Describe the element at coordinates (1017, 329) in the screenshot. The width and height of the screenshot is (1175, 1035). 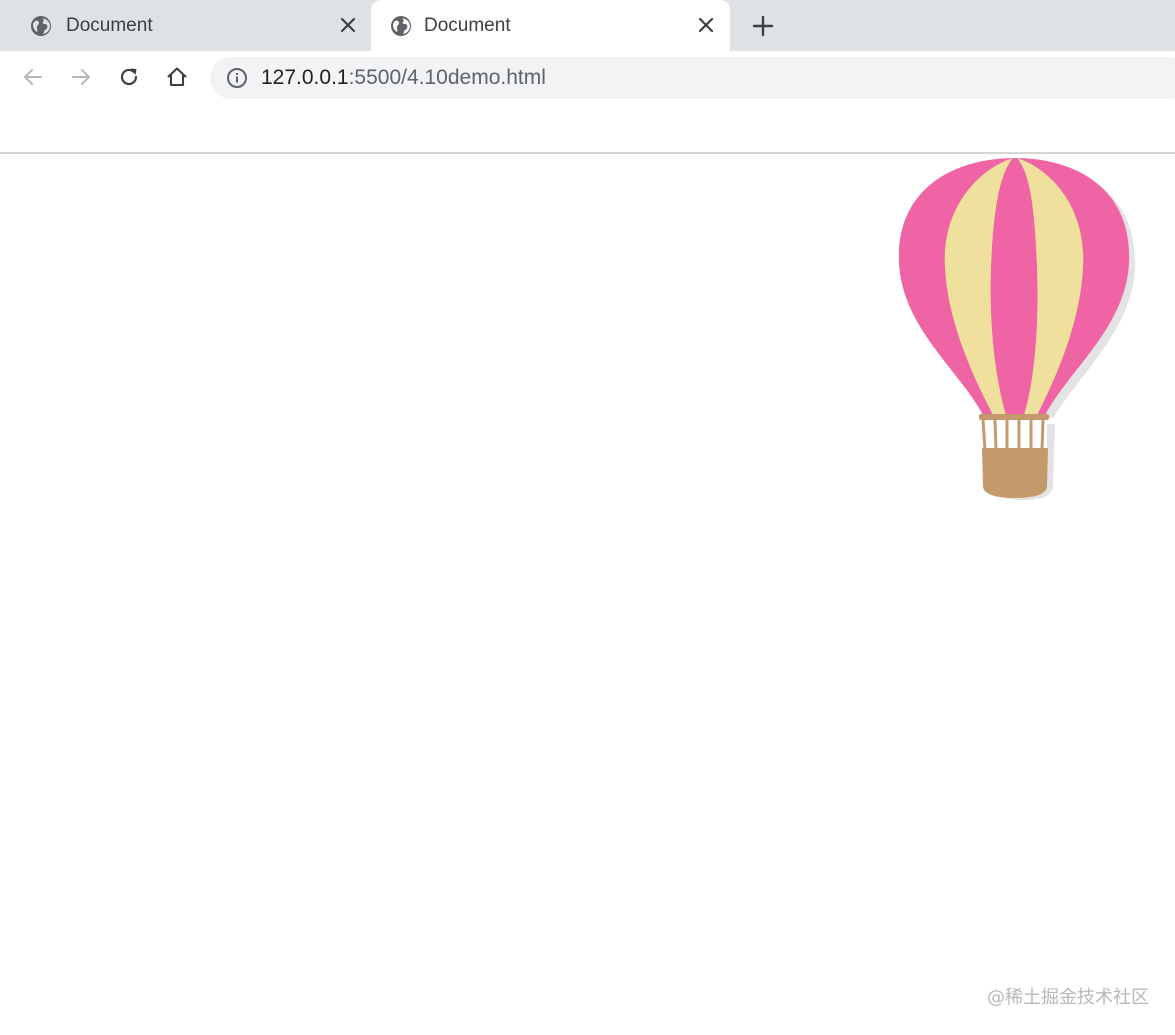
I see `hot-air-balloon-image` at that location.